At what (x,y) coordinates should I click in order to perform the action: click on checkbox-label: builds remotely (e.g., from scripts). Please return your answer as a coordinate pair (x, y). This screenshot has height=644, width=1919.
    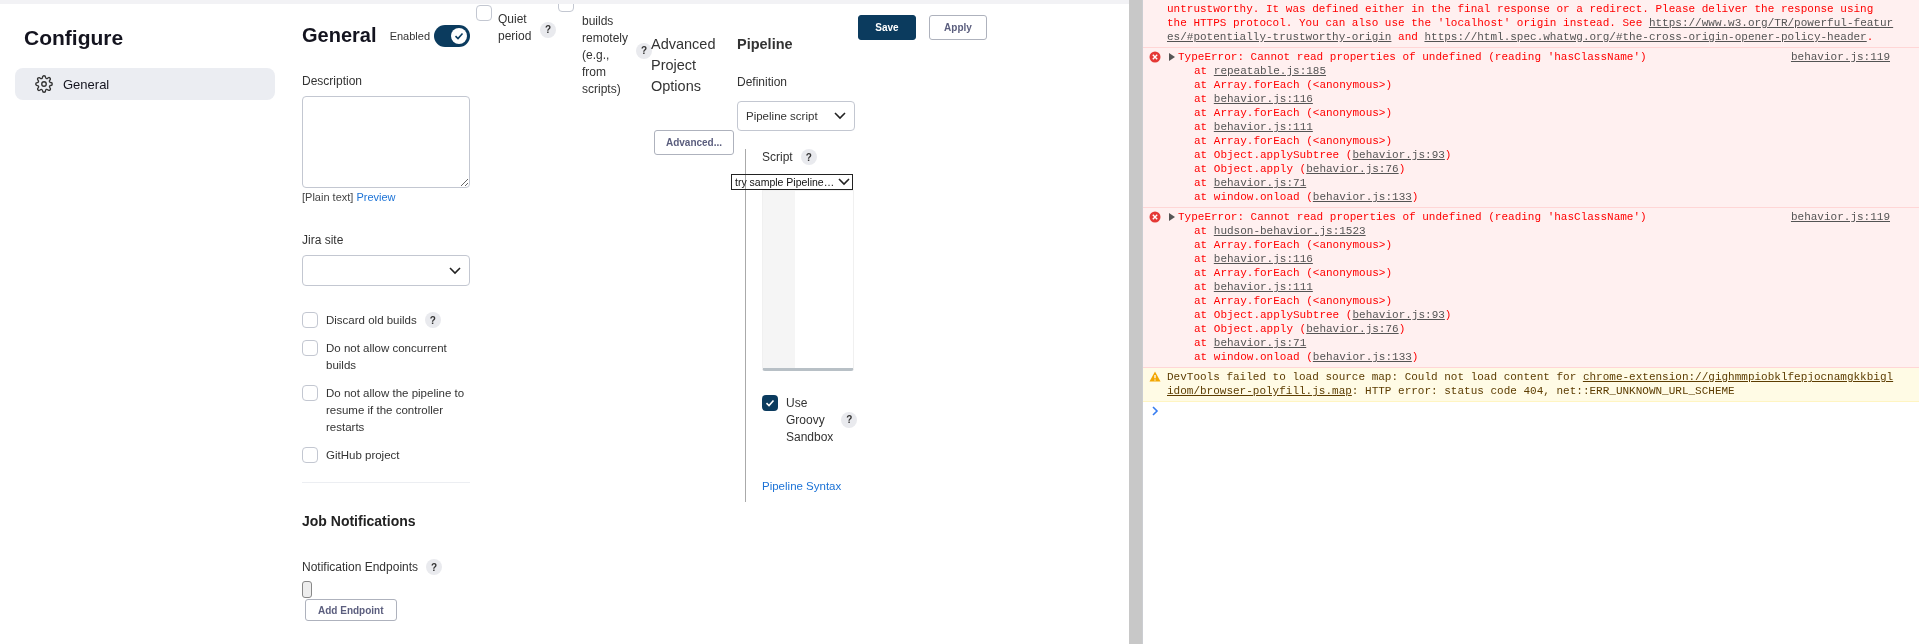
    Looking at the image, I should click on (605, 55).